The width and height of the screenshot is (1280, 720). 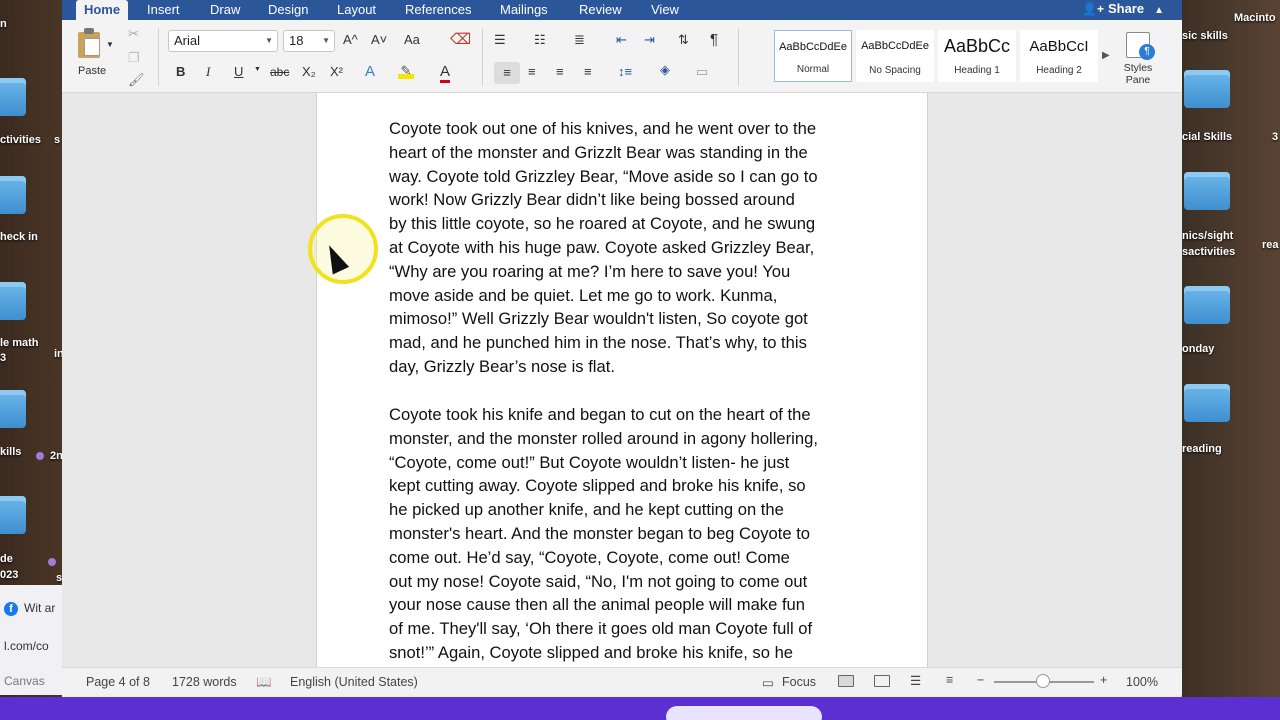 I want to click on numbering-icon: ☷, so click(x=540, y=40).